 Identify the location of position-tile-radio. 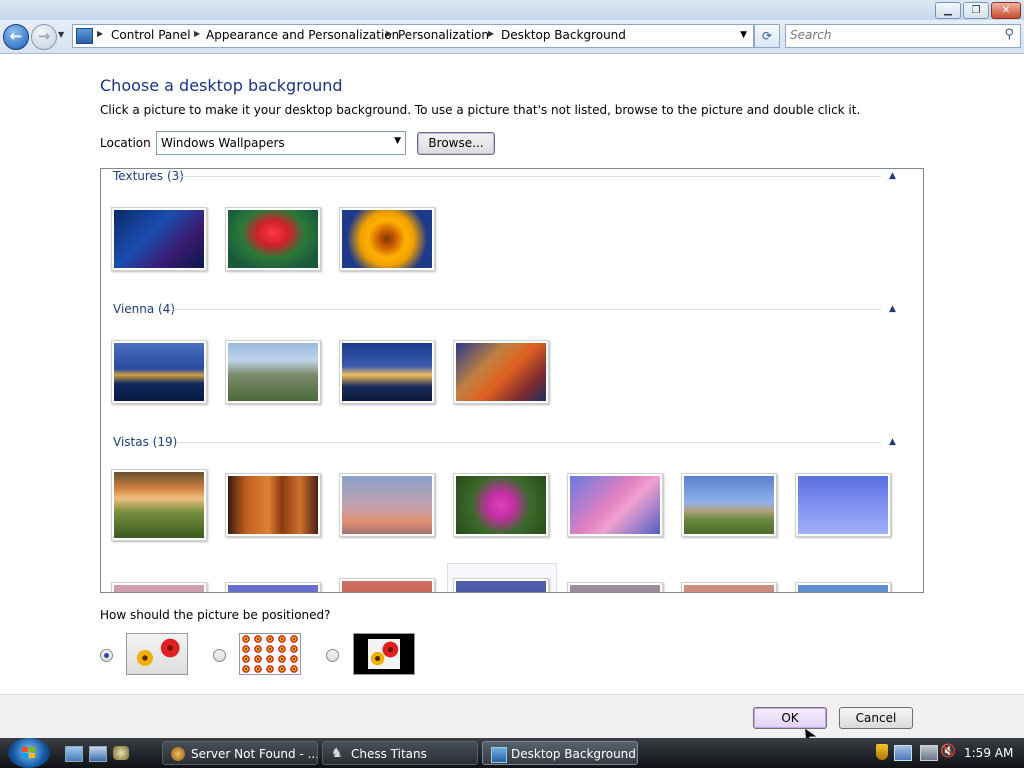
(219, 655).